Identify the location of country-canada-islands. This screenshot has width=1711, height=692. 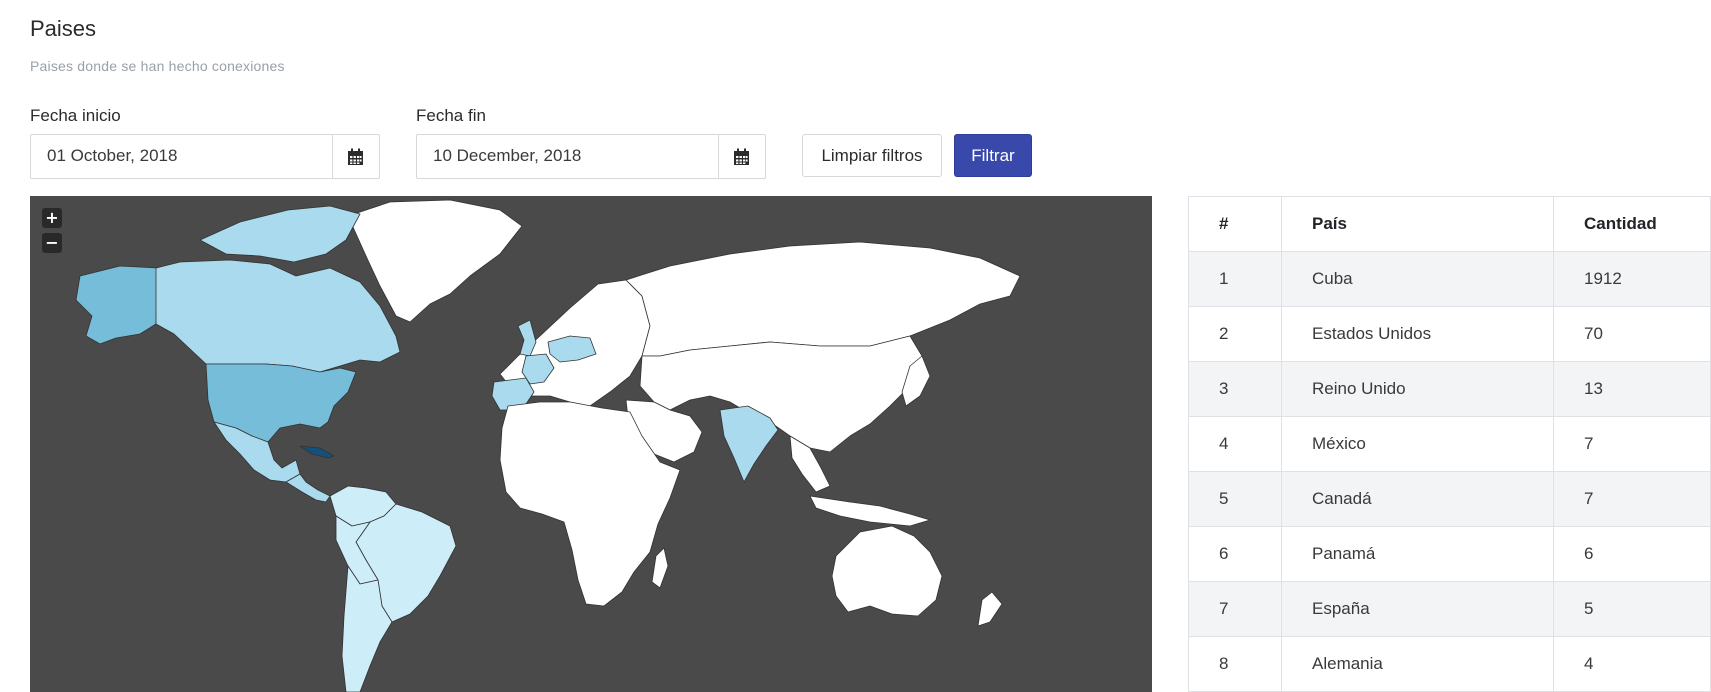
(280, 234).